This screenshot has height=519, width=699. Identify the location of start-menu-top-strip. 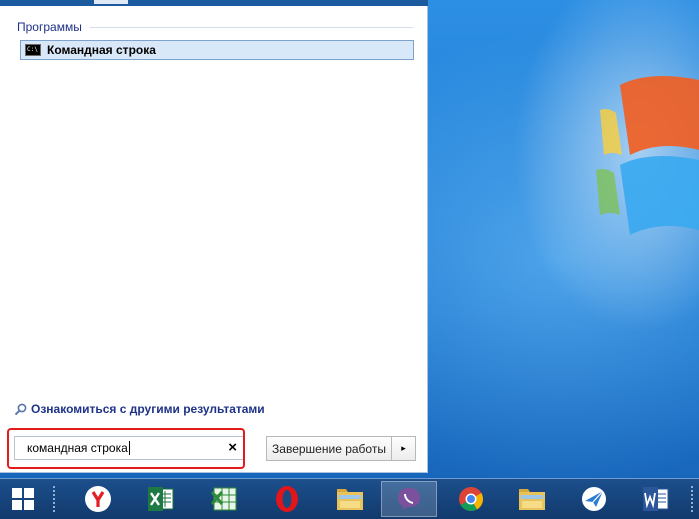
(214, 3).